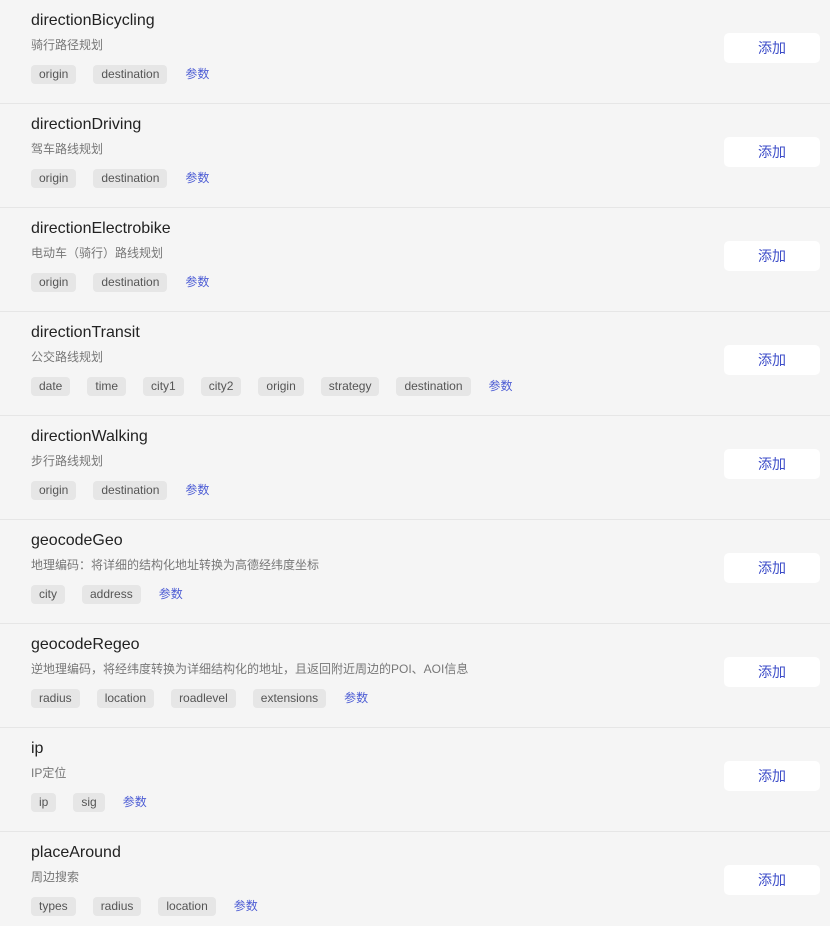 The height and width of the screenshot is (926, 830). Describe the element at coordinates (89, 436) in the screenshot. I see `api-name: directionWalking` at that location.